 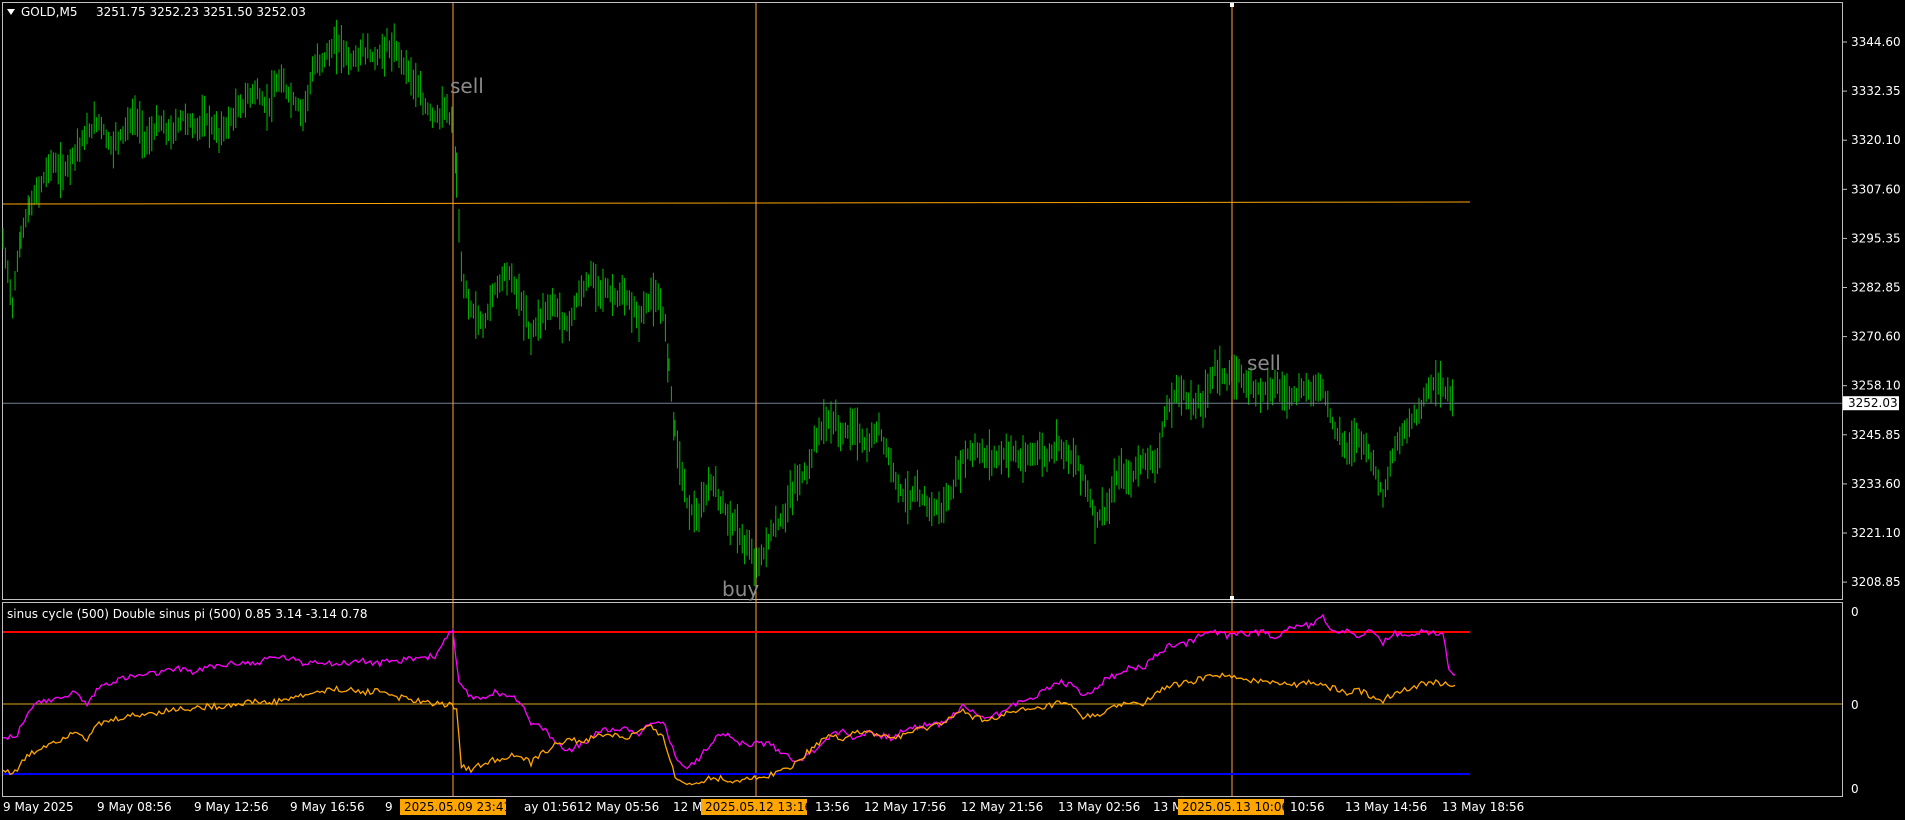 I want to click on price-axis-label: 3344.60, so click(x=1876, y=42).